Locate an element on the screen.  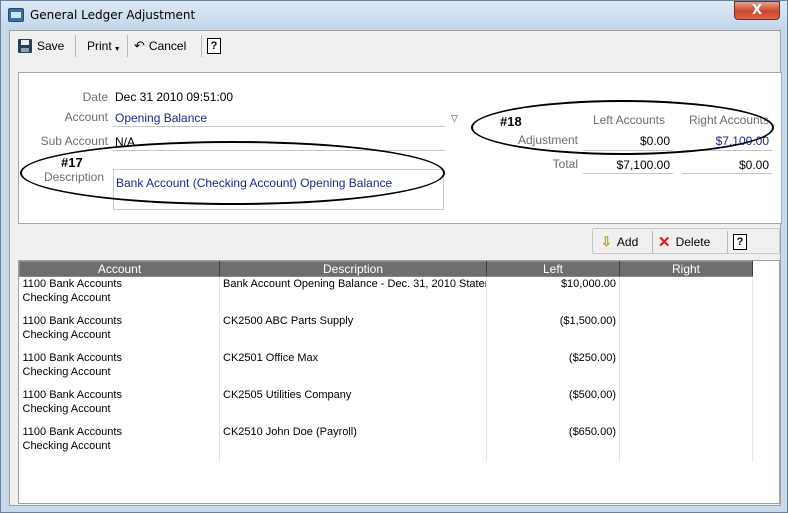
description-cell: CK2510 John Doe (Payroll) is located at coordinates (353, 443).